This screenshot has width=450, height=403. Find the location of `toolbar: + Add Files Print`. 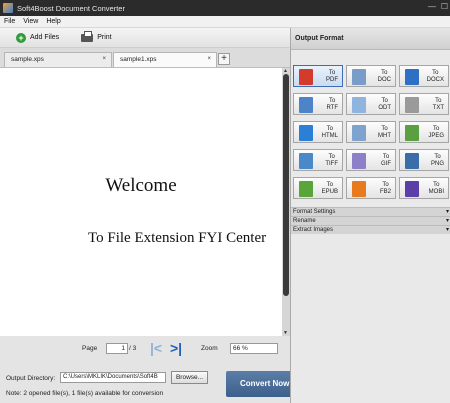

toolbar: + Add Files Print is located at coordinates (145, 38).